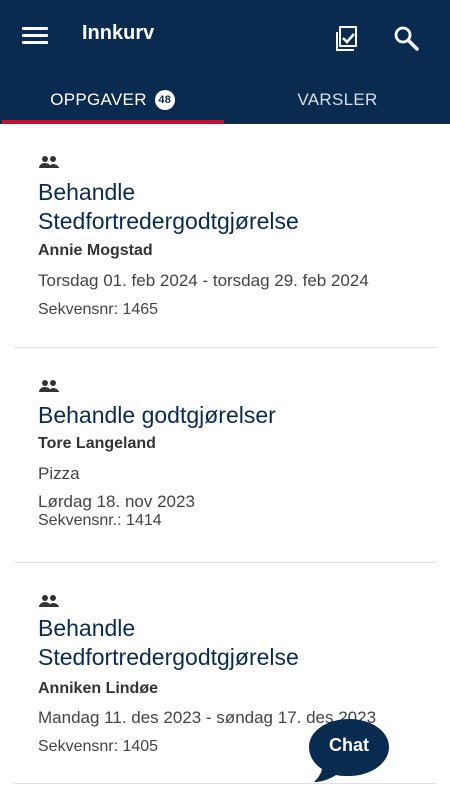 The width and height of the screenshot is (450, 800). What do you see at coordinates (164, 100) in the screenshot?
I see `task-count-badge: 48` at bounding box center [164, 100].